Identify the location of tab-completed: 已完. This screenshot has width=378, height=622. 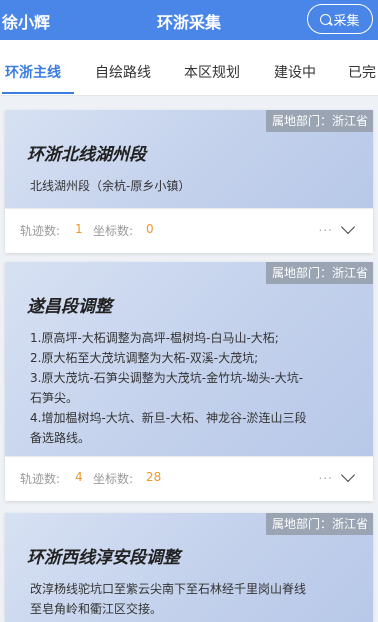
(362, 72).